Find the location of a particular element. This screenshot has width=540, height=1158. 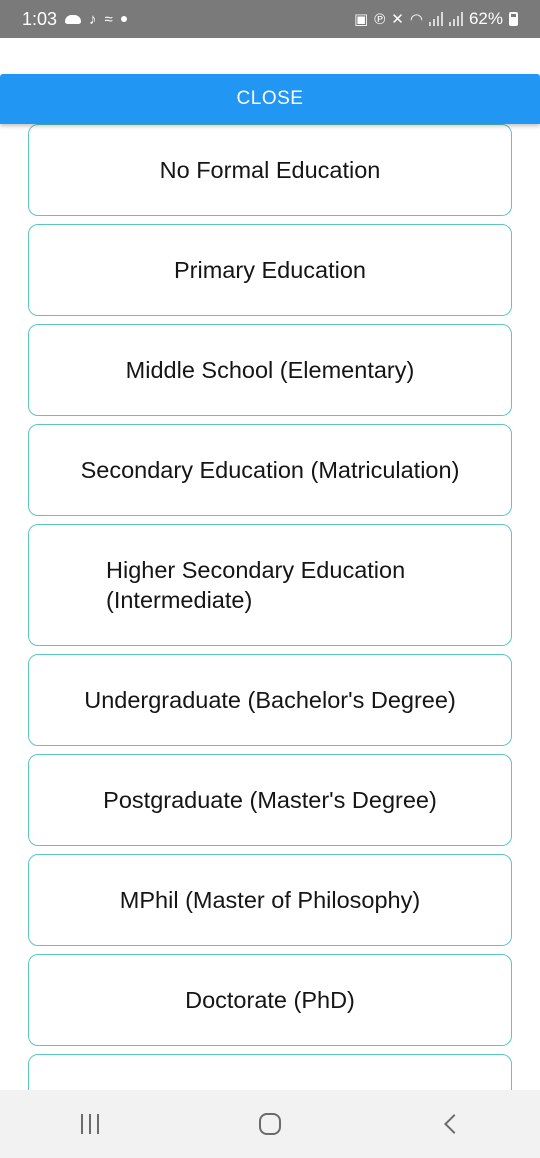

option-label: No Formal Education is located at coordinates (270, 170).